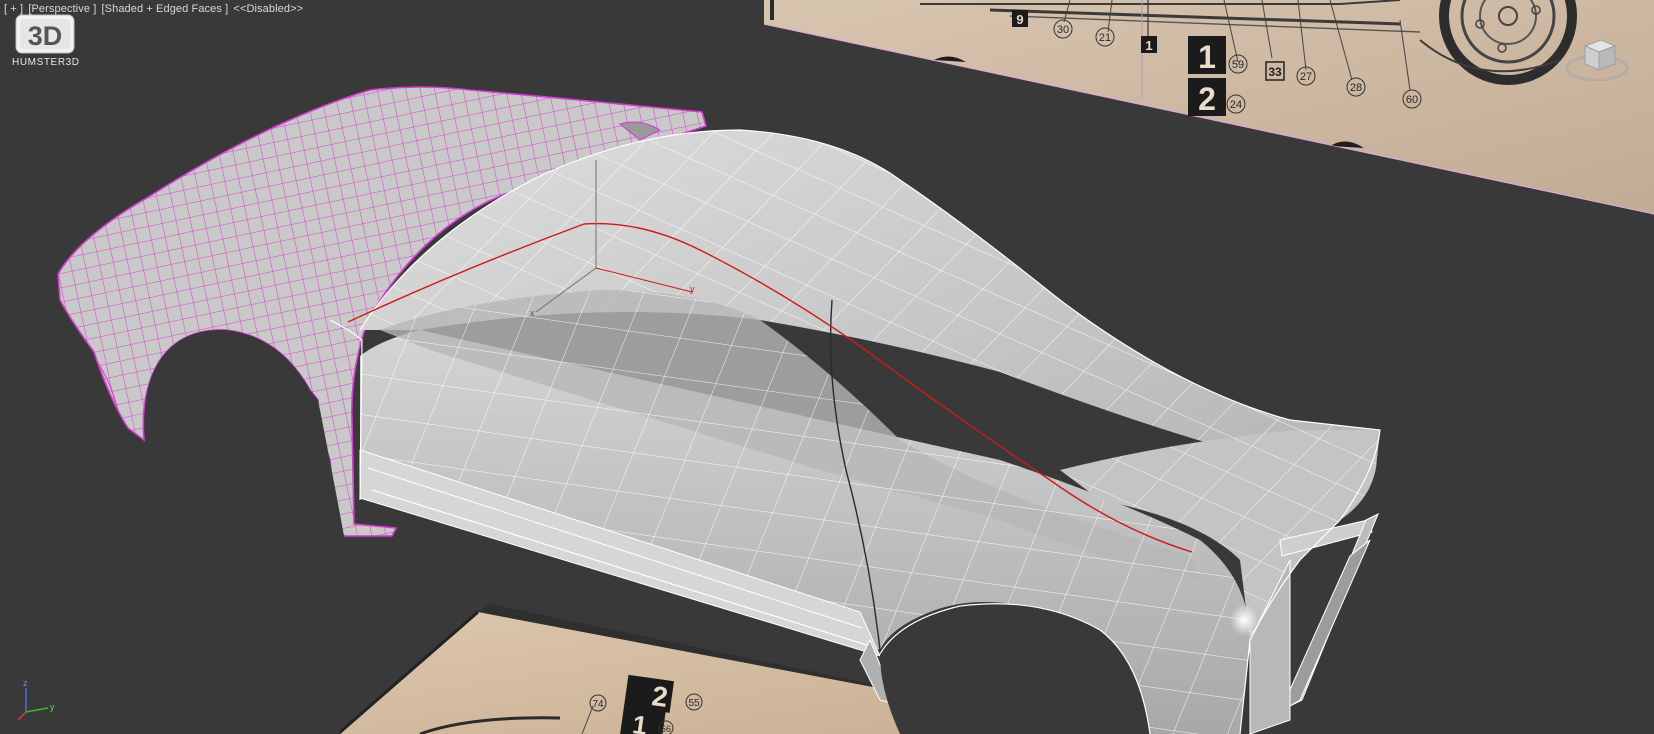 This screenshot has width=1654, height=734. Describe the element at coordinates (1019, 19) in the screenshot. I see `callout-9: 9` at that location.